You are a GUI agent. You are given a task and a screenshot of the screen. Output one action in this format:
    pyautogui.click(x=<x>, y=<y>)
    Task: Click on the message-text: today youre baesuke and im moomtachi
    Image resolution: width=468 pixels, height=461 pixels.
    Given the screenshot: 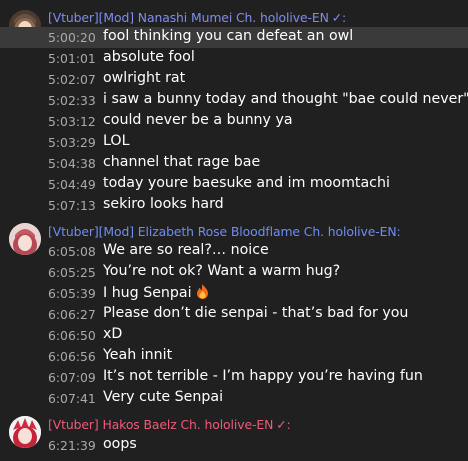 What is the action you would take?
    pyautogui.click(x=246, y=183)
    